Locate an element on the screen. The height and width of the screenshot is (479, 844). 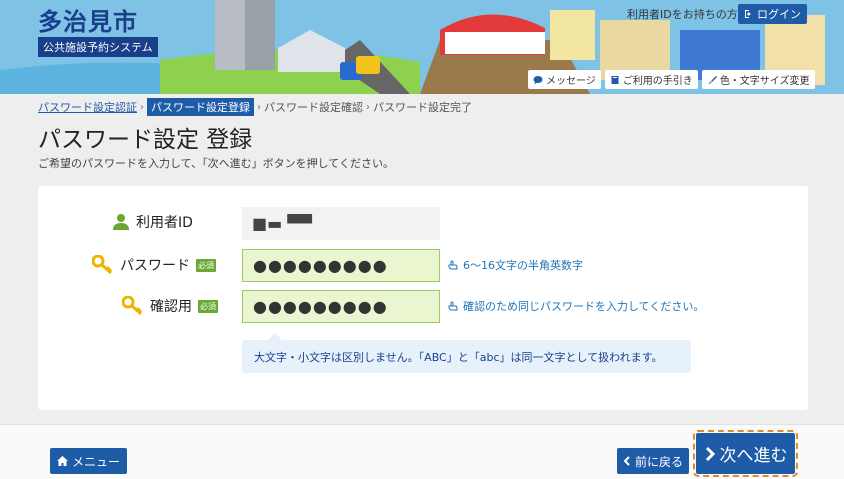
messages-label: メッセージ is located at coordinates (571, 81).